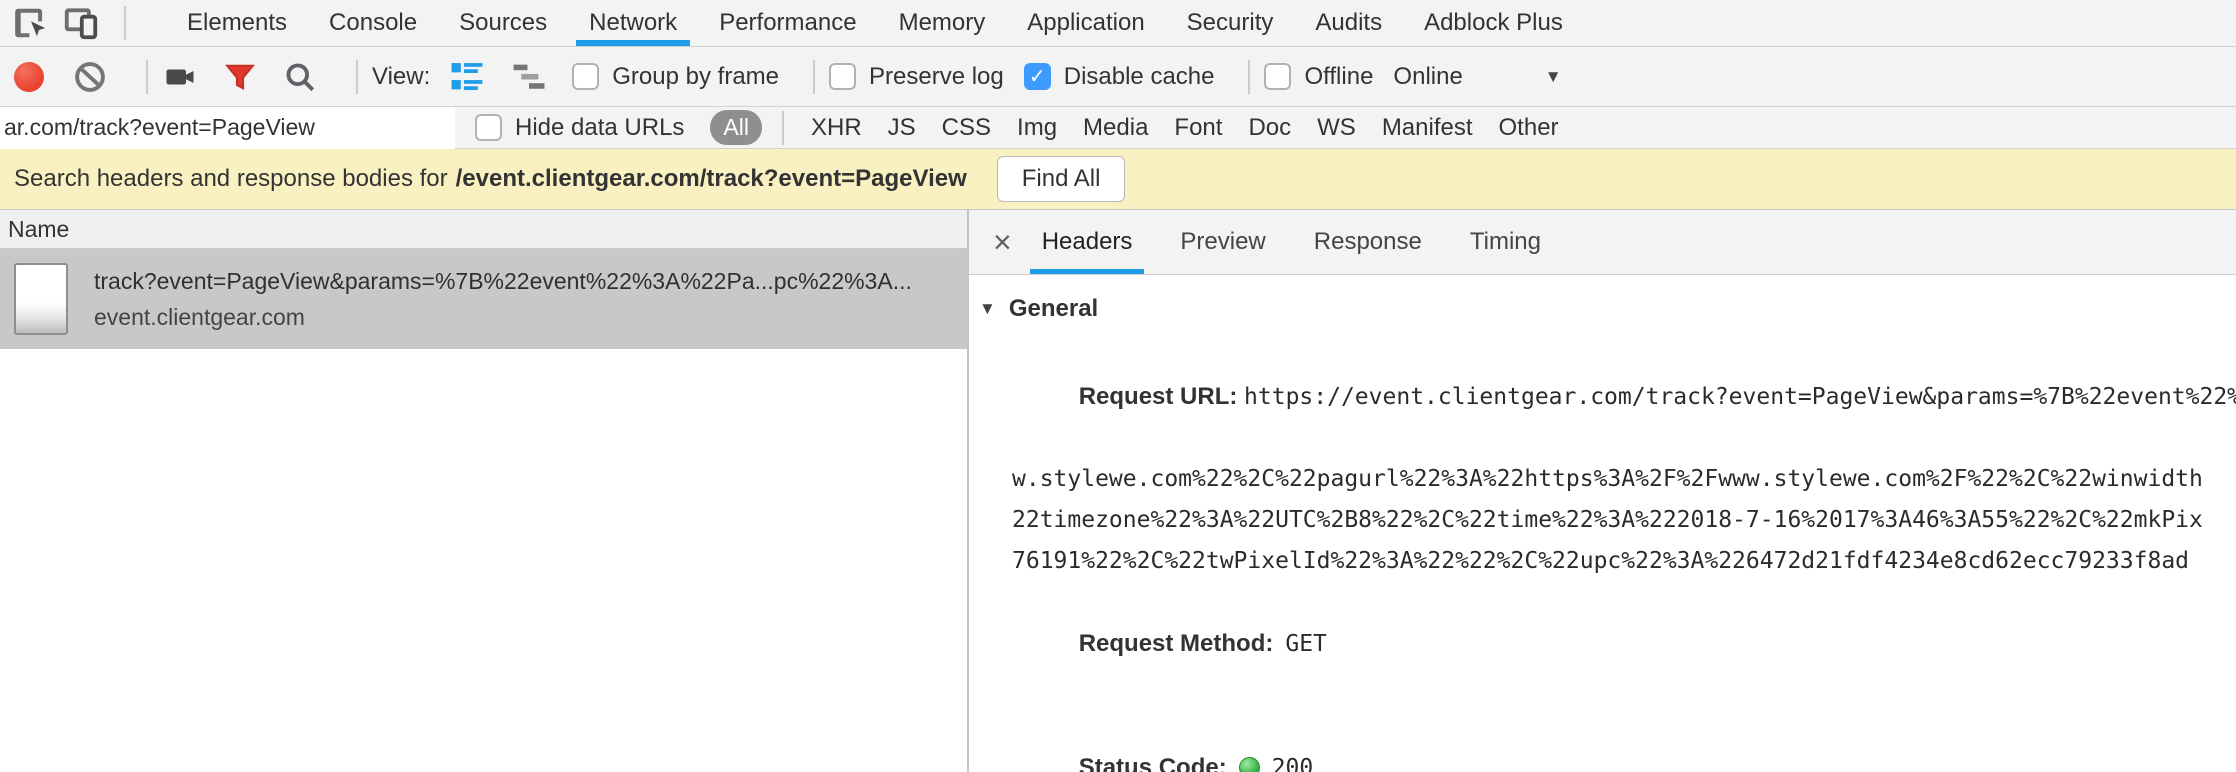 This screenshot has width=2236, height=772. Describe the element at coordinates (483, 229) in the screenshot. I see `name-column-header: Name` at that location.